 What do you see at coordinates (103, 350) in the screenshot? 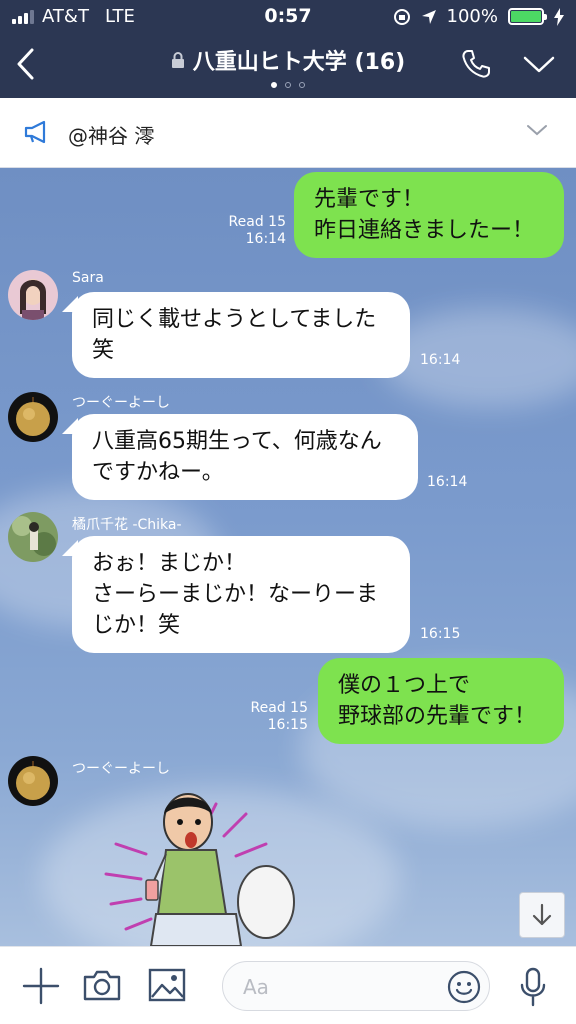
I see `message-line: 笑` at bounding box center [103, 350].